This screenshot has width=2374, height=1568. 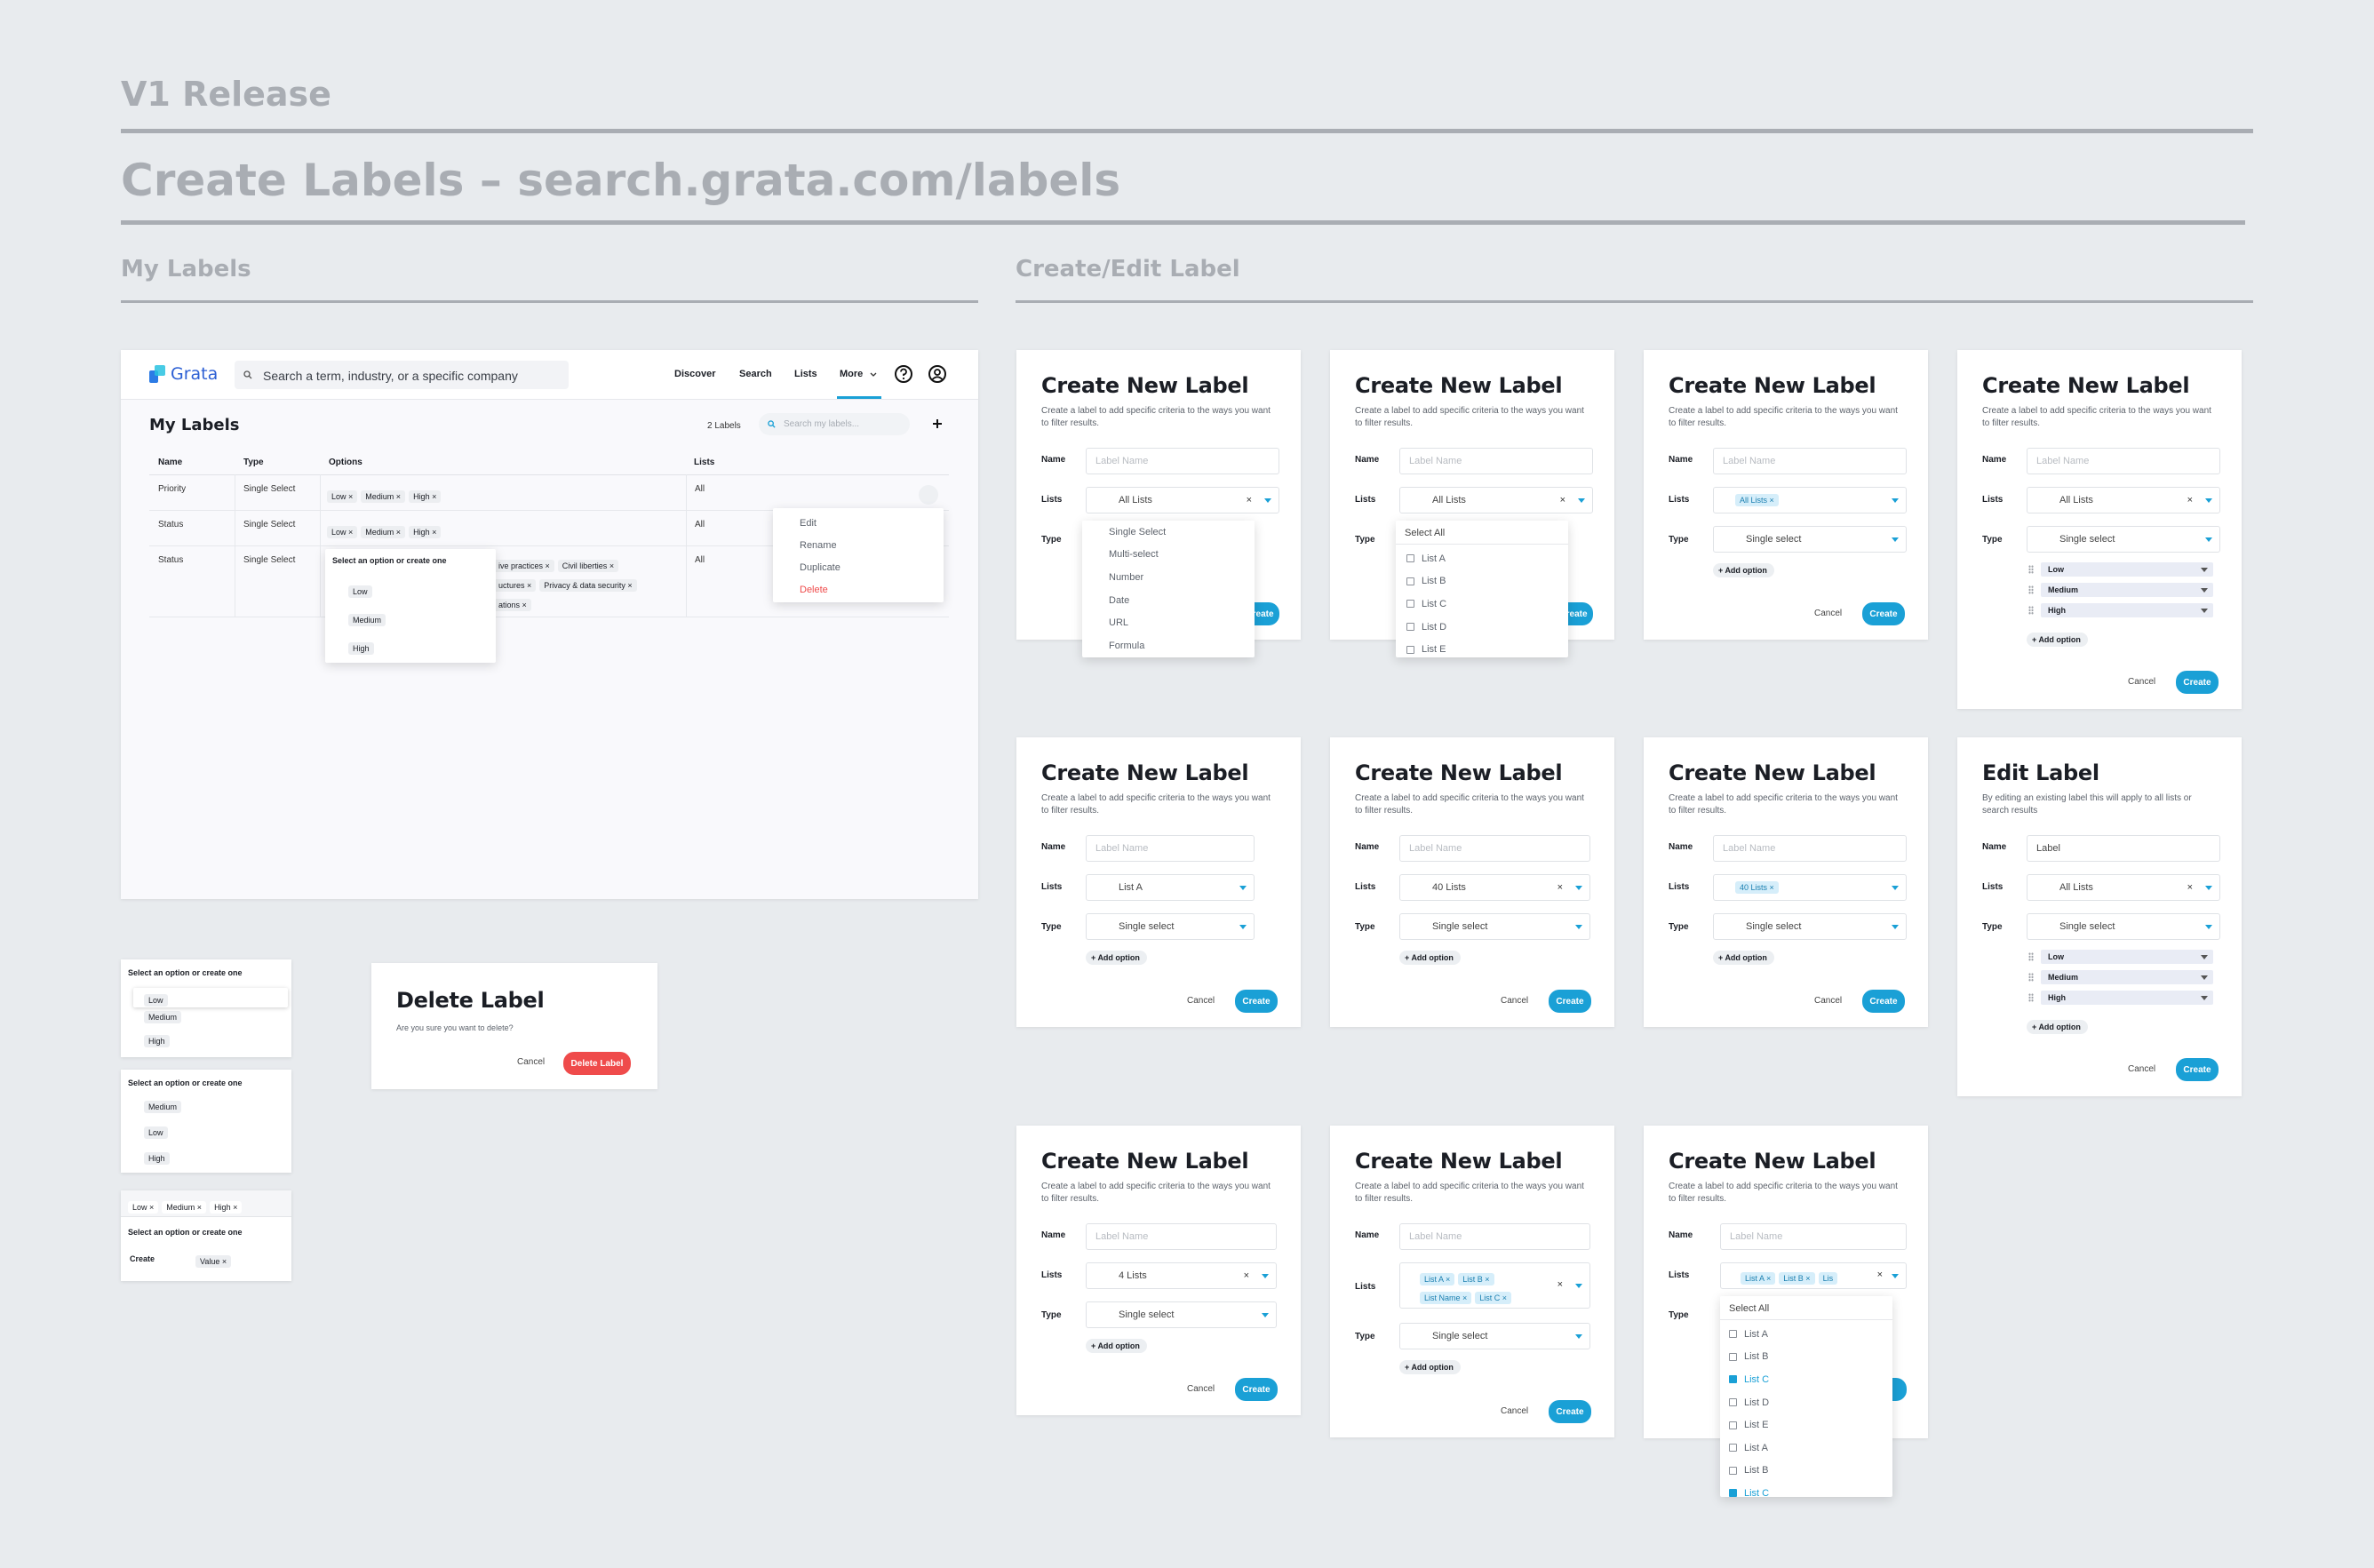 I want to click on option-tag: ive practices ×, so click(x=524, y=566).